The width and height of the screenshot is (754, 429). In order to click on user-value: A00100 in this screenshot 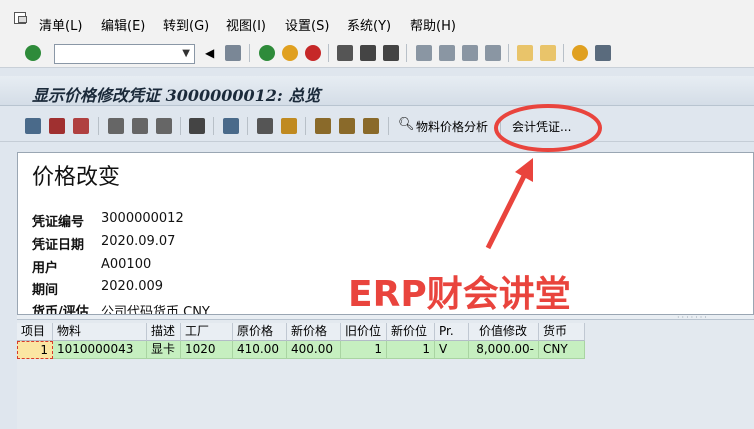, I will do `click(126, 264)`.